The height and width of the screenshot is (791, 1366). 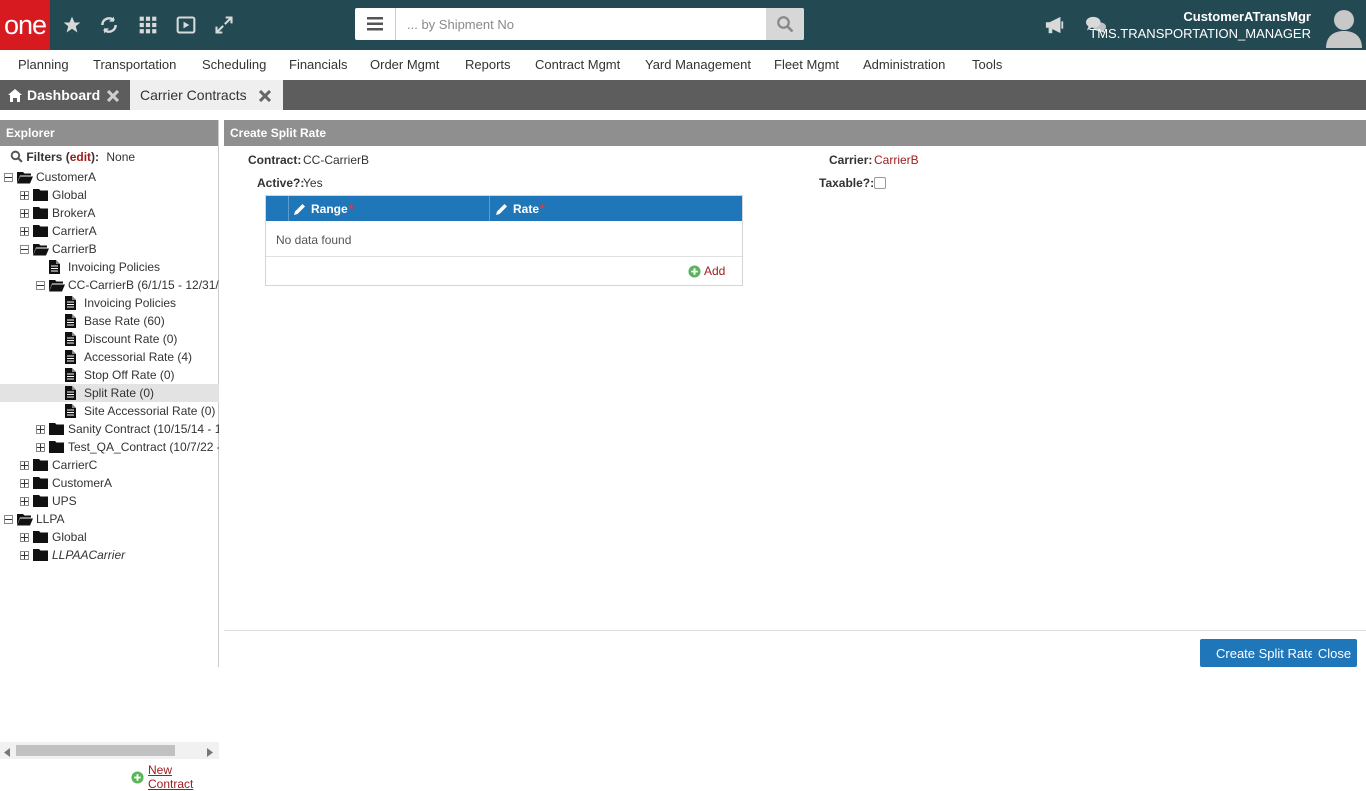 I want to click on horizontal-scrollbar, so click(x=109, y=750).